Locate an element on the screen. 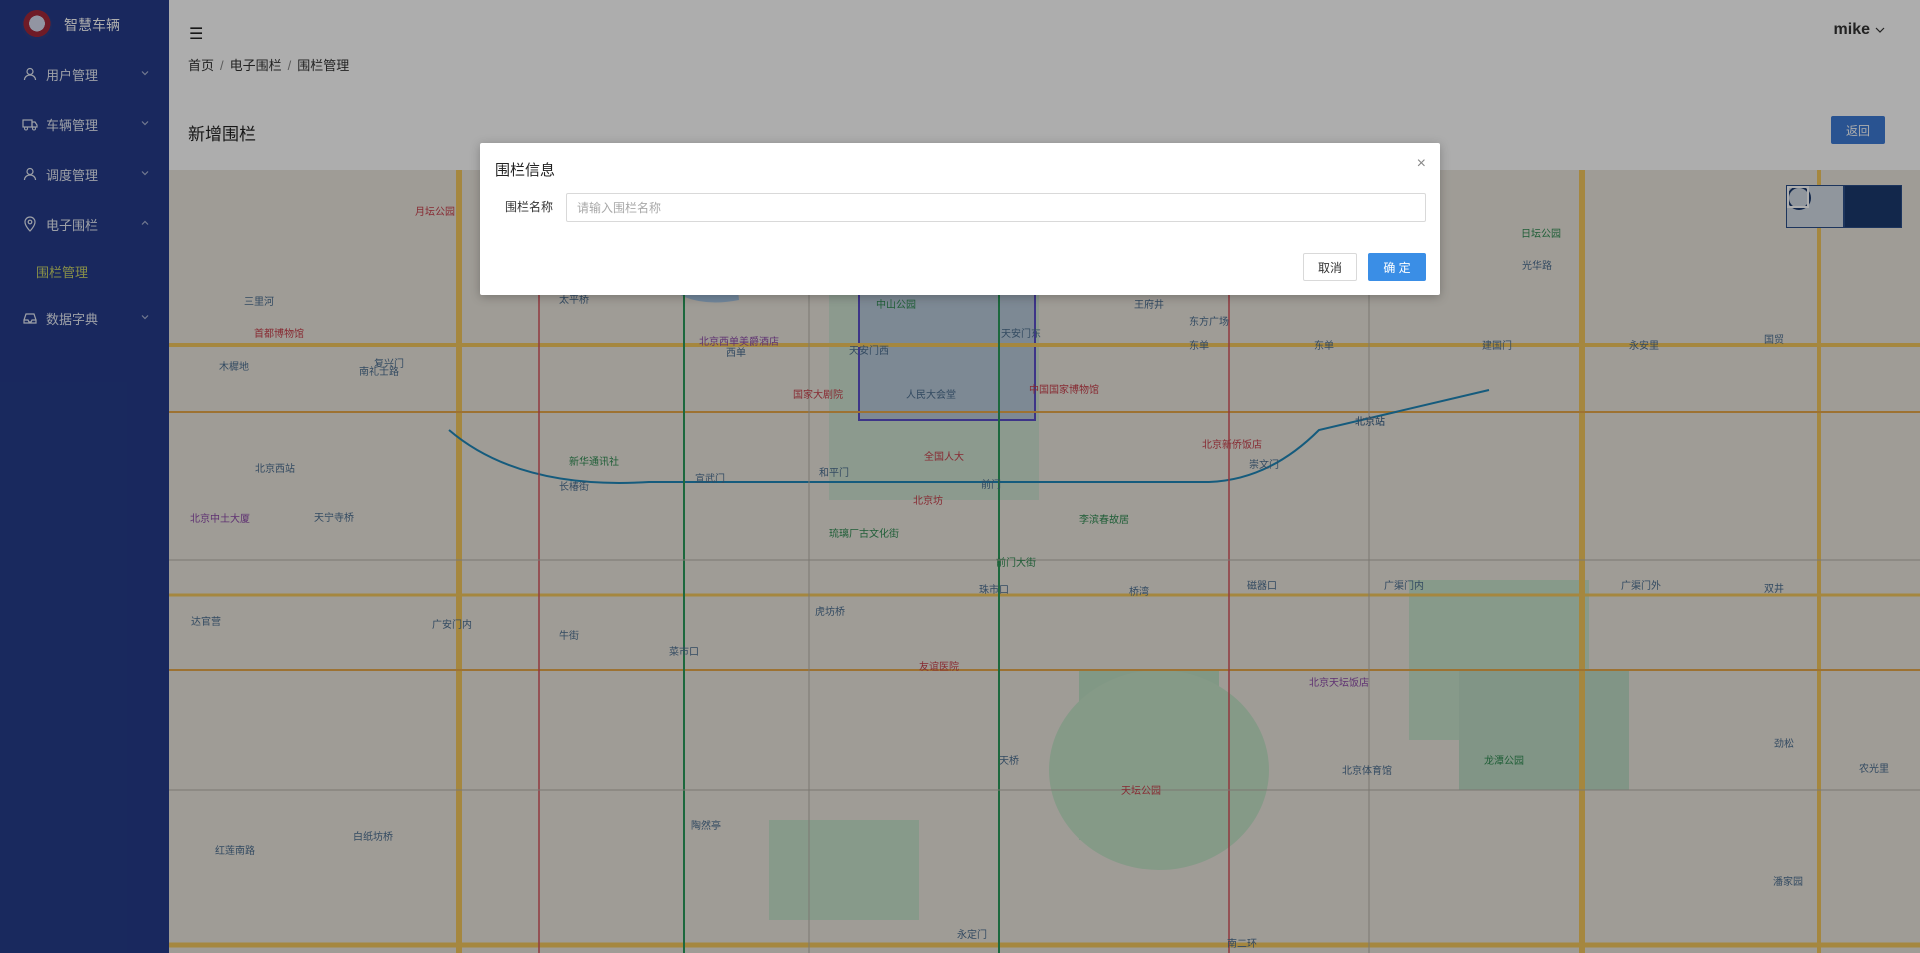 This screenshot has height=953, width=1920. fence-name-label: 围栏名称 is located at coordinates (529, 207).